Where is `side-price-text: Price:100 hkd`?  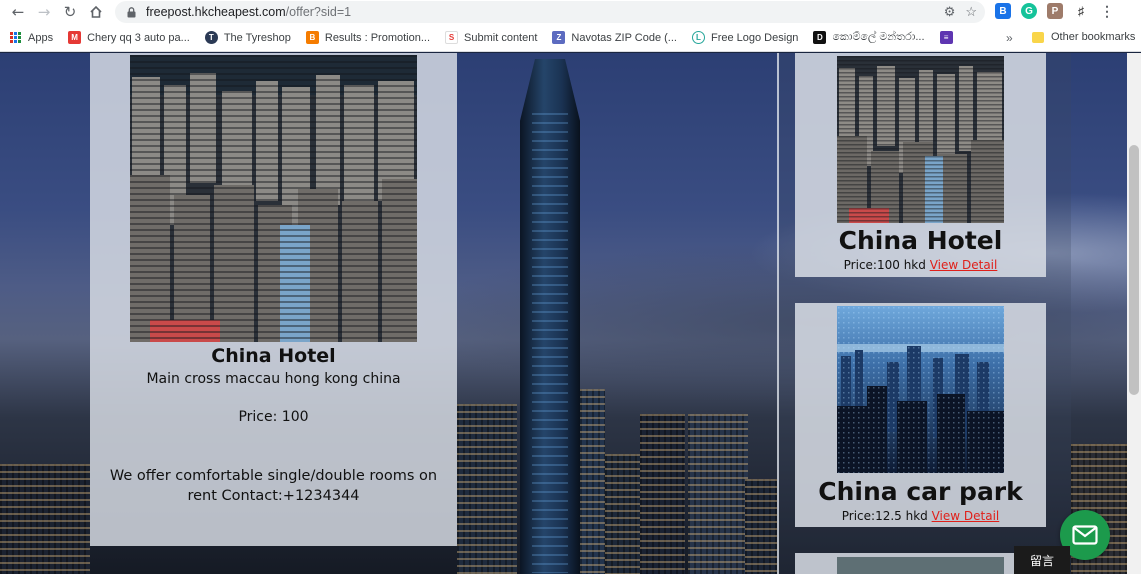
side-price-text: Price:100 hkd is located at coordinates (884, 265).